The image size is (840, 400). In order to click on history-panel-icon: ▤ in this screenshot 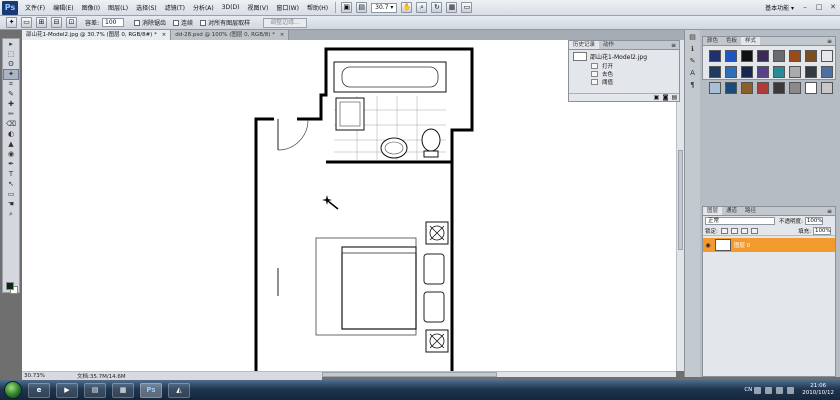, I will do `click(693, 37)`.